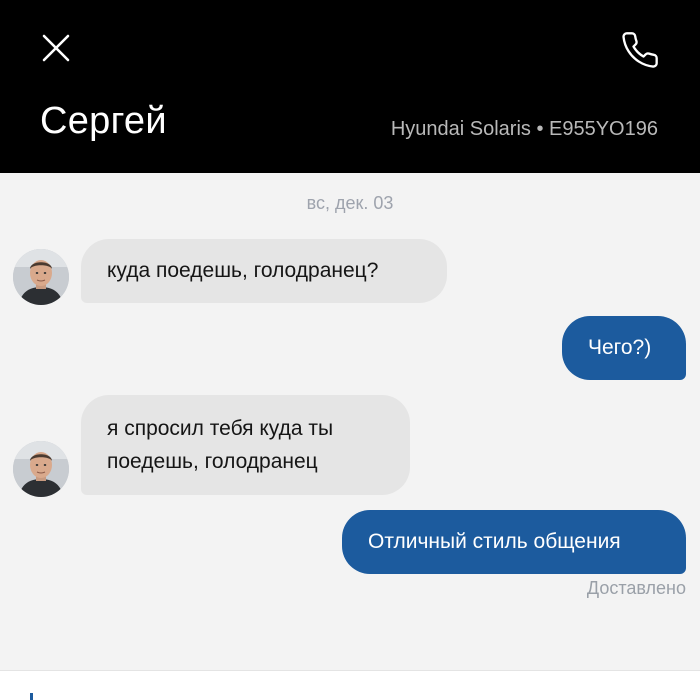 The image size is (700, 700). Describe the element at coordinates (636, 588) in the screenshot. I see `delivery-status: Доставлено` at that location.